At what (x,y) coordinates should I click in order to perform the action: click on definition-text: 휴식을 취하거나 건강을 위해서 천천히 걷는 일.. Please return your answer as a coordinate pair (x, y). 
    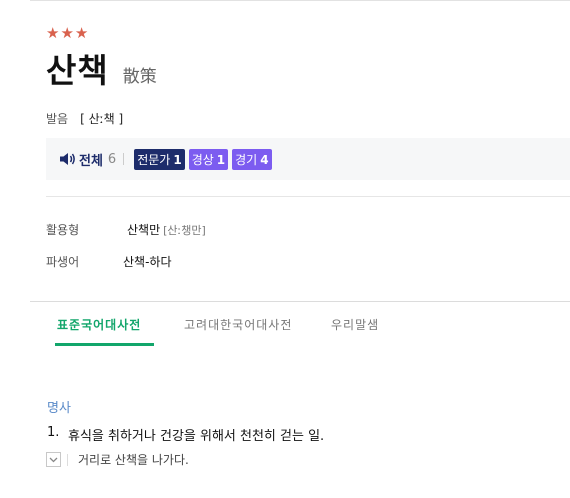
    Looking at the image, I should click on (196, 436).